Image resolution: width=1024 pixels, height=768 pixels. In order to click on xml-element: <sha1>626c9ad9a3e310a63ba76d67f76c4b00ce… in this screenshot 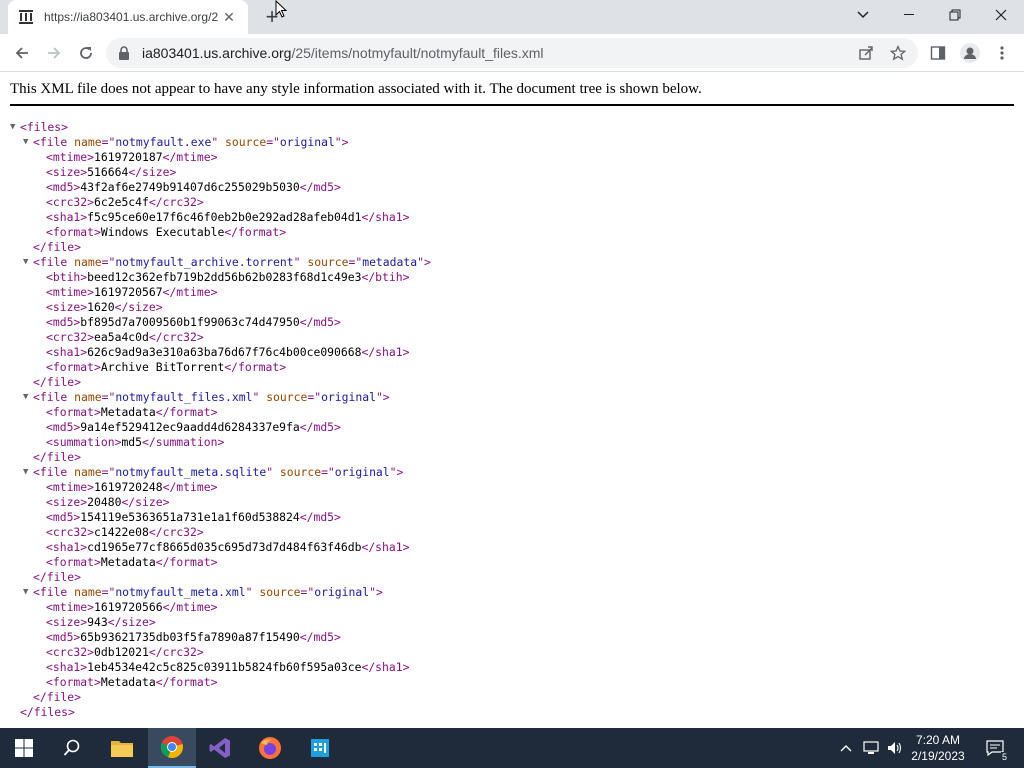, I will do `click(215, 352)`.